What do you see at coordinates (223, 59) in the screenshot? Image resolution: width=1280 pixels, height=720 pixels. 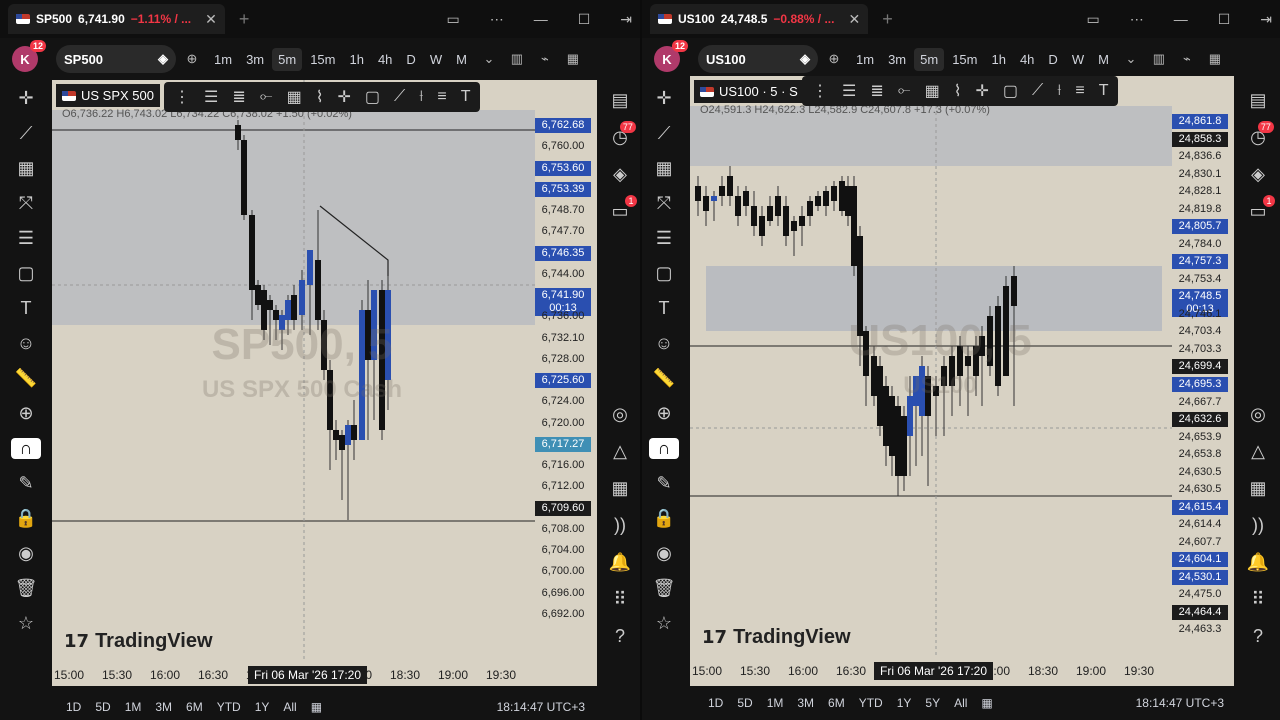 I see `timeframe-1m: 1m` at bounding box center [223, 59].